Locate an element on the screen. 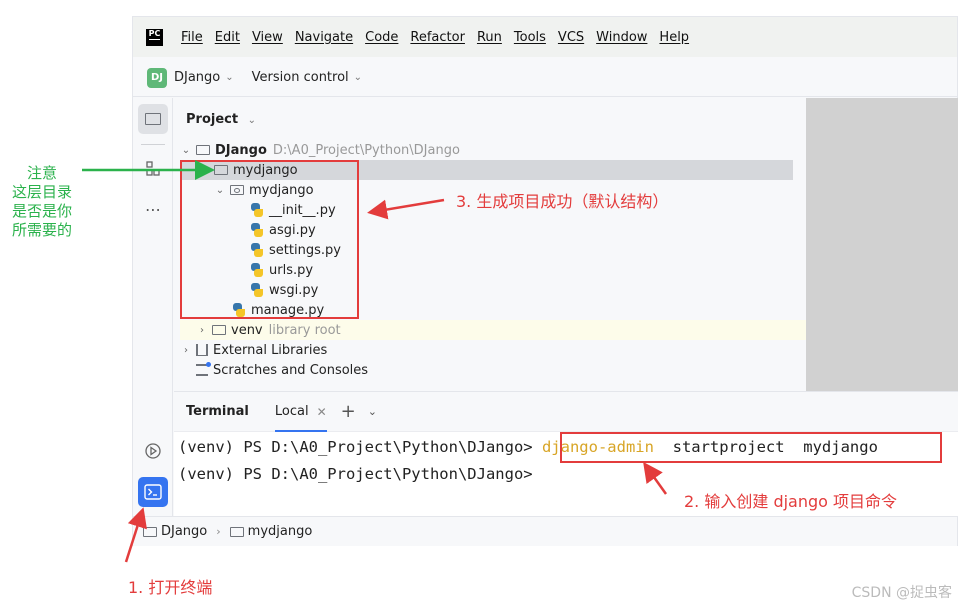 The width and height of the screenshot is (958, 608). annotation-note-line: 是否是你 is located at coordinates (41, 211).